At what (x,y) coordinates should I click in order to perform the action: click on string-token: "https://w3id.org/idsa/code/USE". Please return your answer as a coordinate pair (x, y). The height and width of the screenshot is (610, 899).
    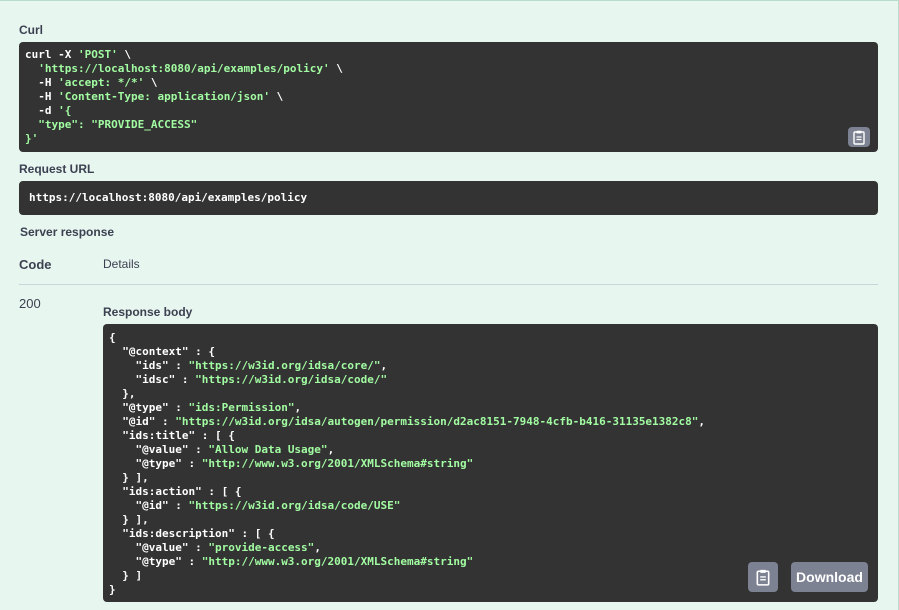
    Looking at the image, I should click on (294, 505).